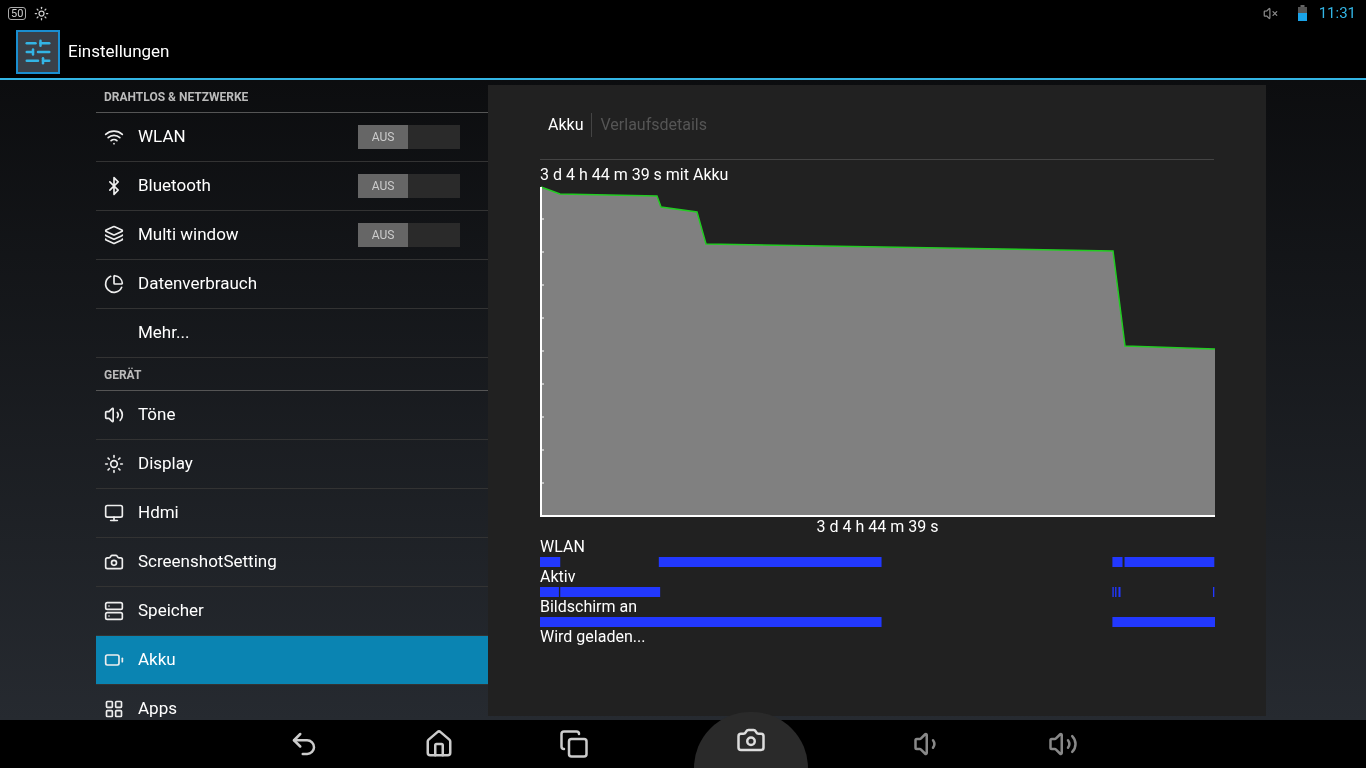  I want to click on camera-icon, so click(114, 562).